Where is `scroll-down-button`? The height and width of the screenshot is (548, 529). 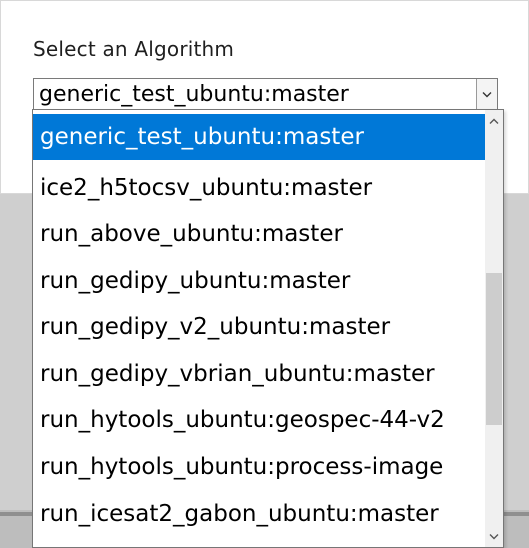 scroll-down-button is located at coordinates (494, 536).